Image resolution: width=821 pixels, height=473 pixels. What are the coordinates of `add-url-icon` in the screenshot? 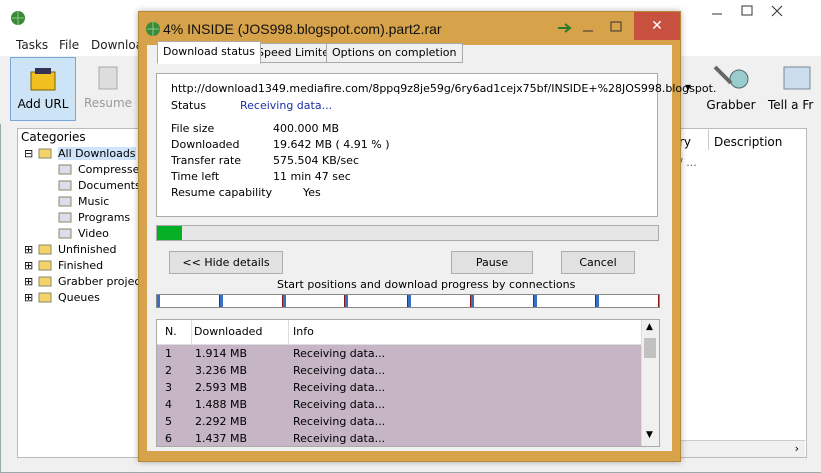 It's located at (43, 79).